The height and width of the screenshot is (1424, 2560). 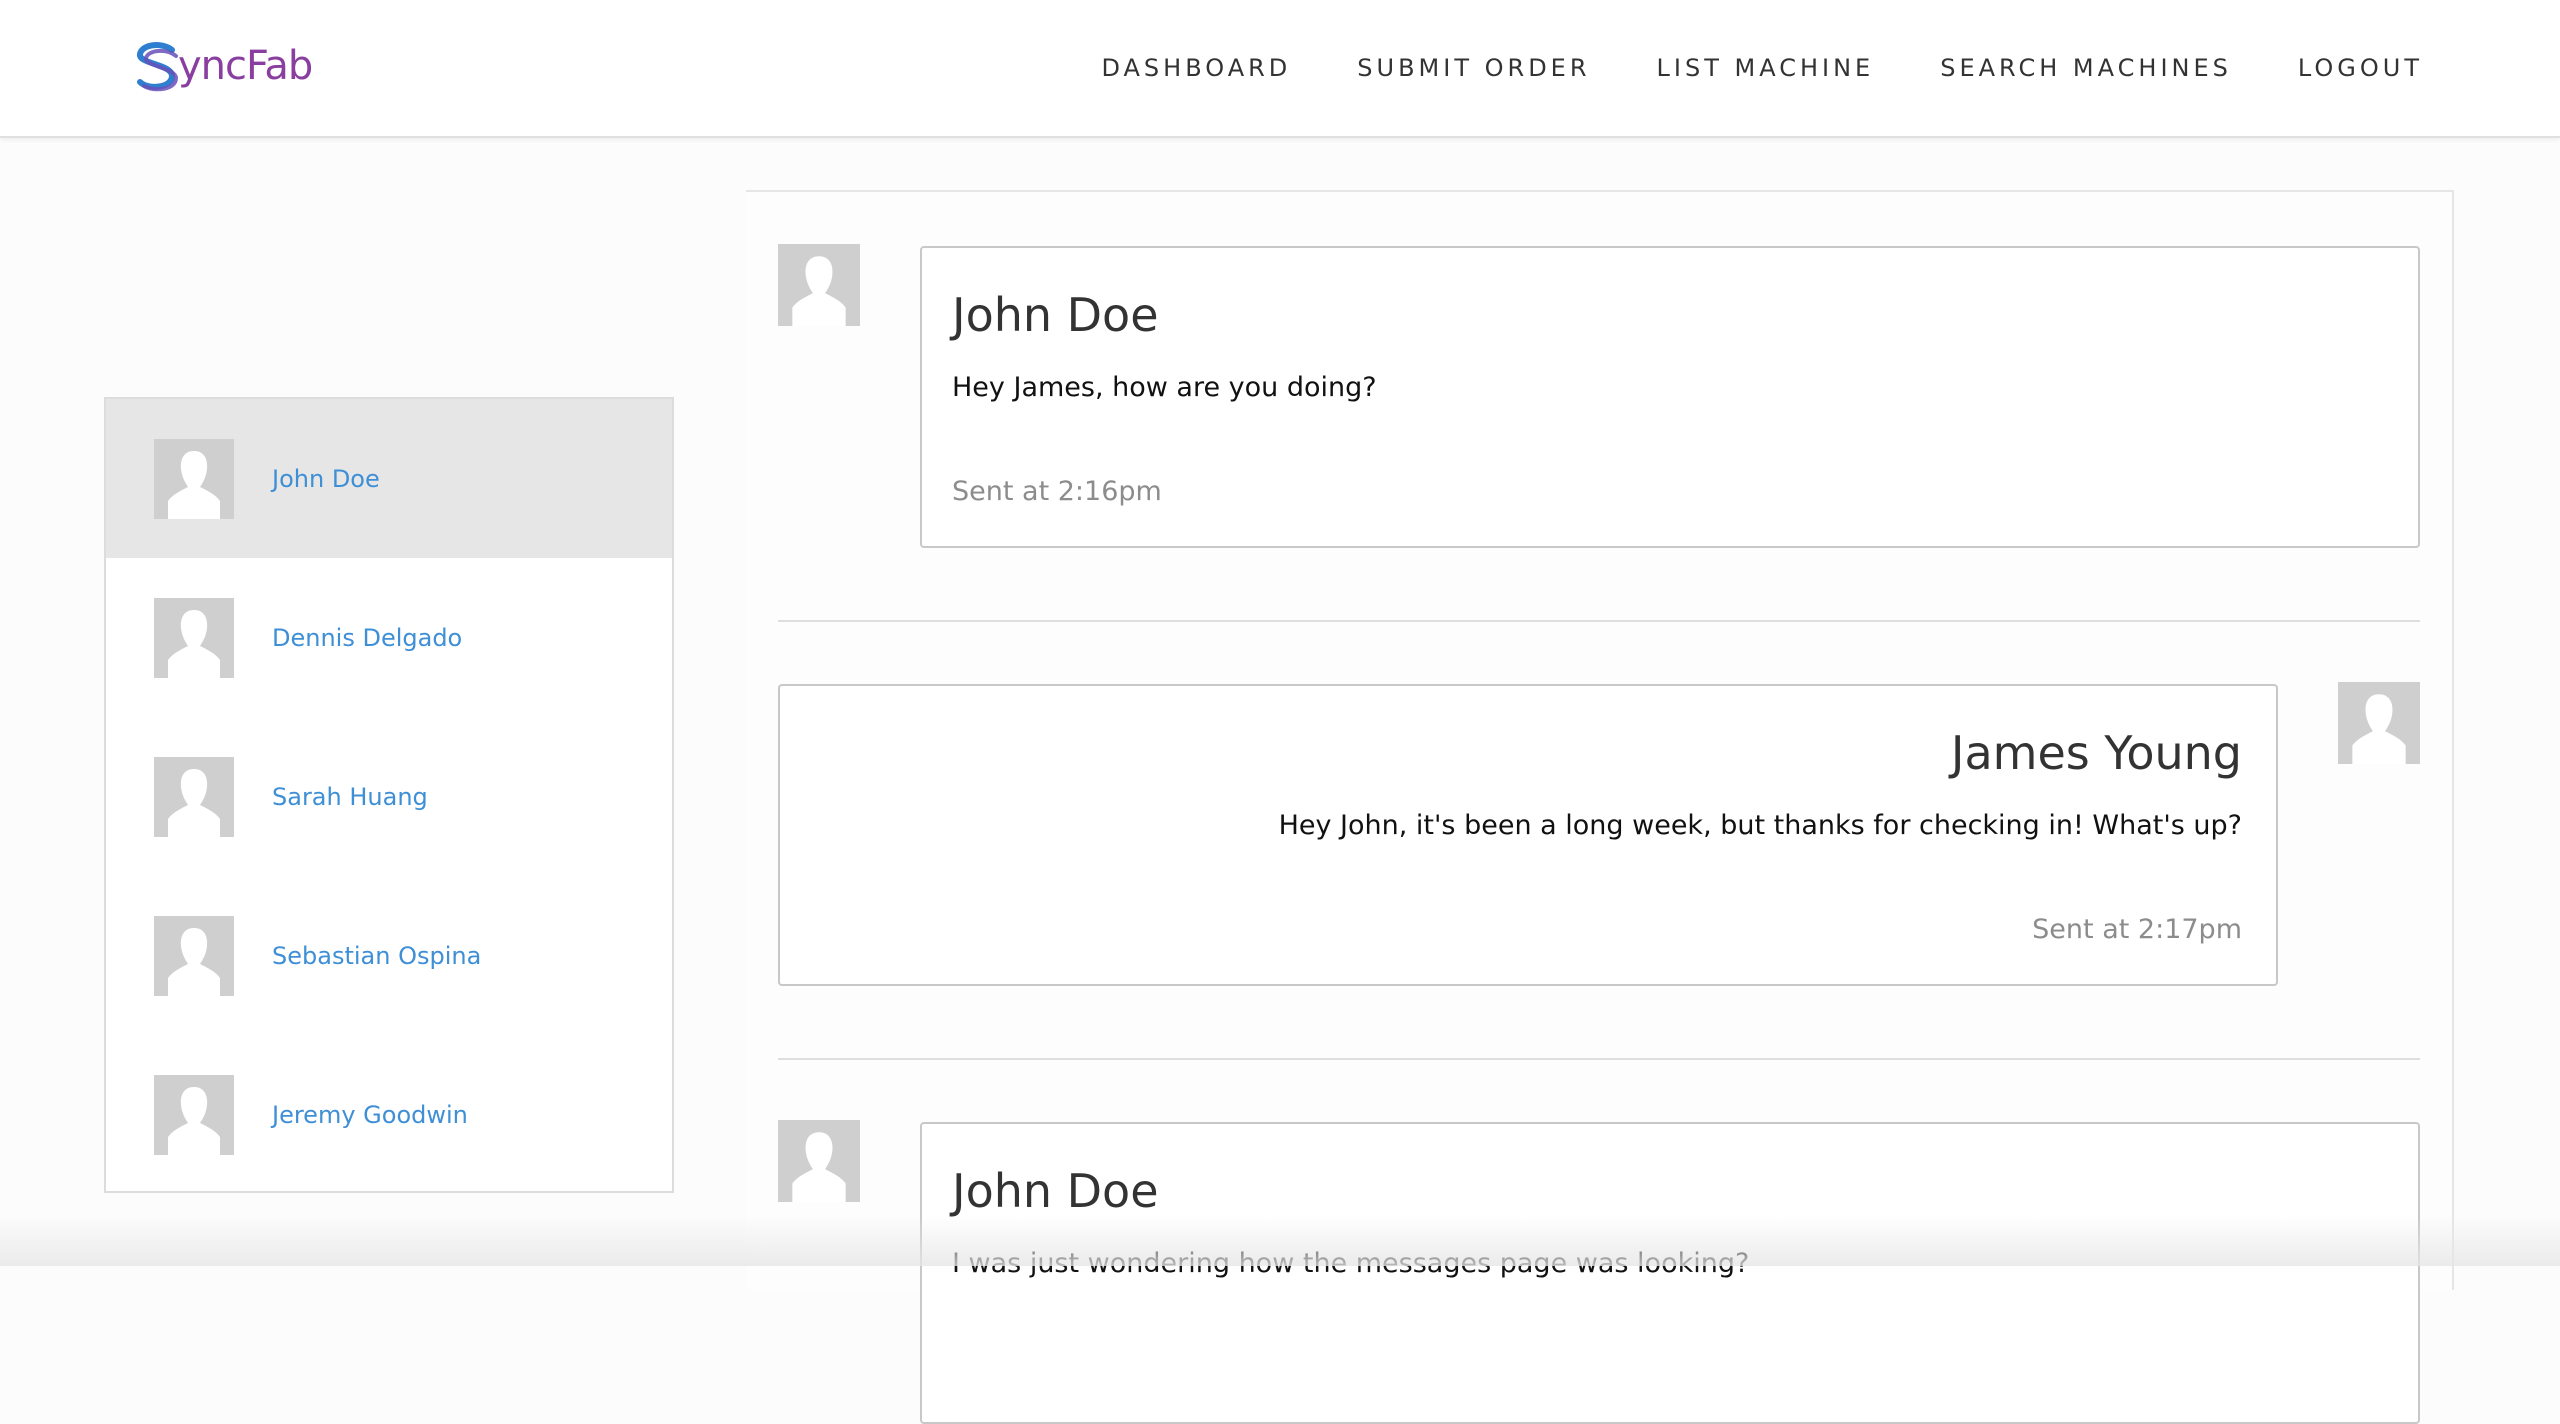 What do you see at coordinates (2096, 753) in the screenshot?
I see `message-sender: James Young` at bounding box center [2096, 753].